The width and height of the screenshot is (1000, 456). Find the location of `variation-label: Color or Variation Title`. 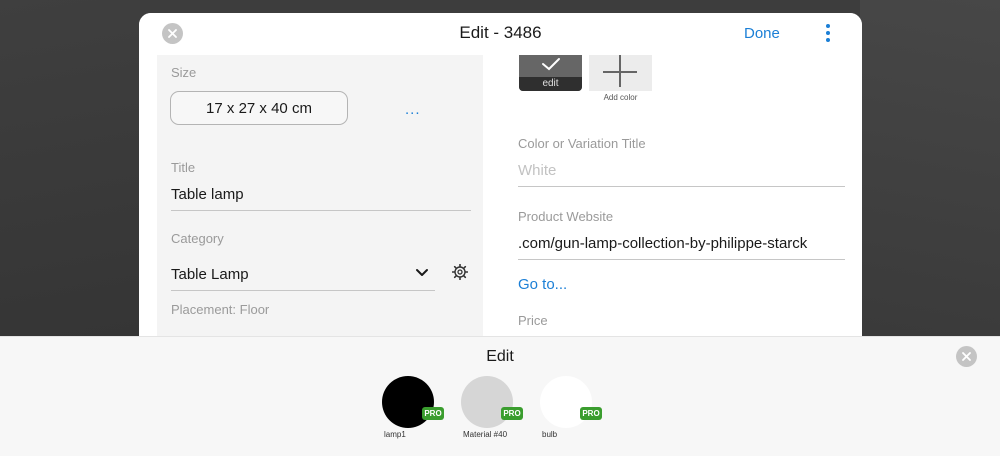

variation-label: Color or Variation Title is located at coordinates (582, 143).